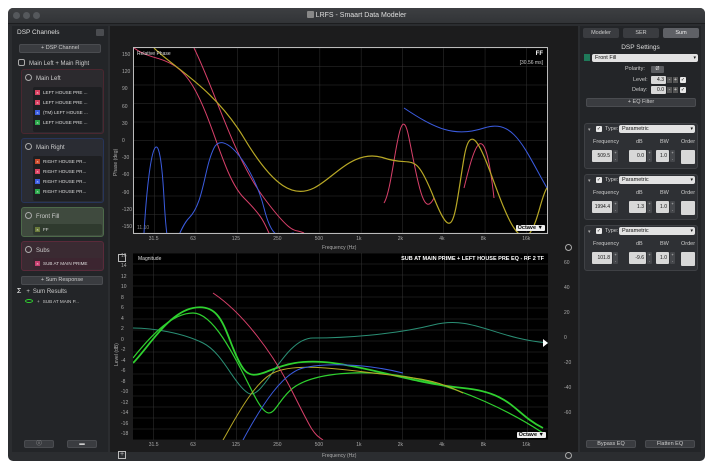 The width and height of the screenshot is (713, 469). I want to click on magnitude-y-tick: -14, so click(125, 413).